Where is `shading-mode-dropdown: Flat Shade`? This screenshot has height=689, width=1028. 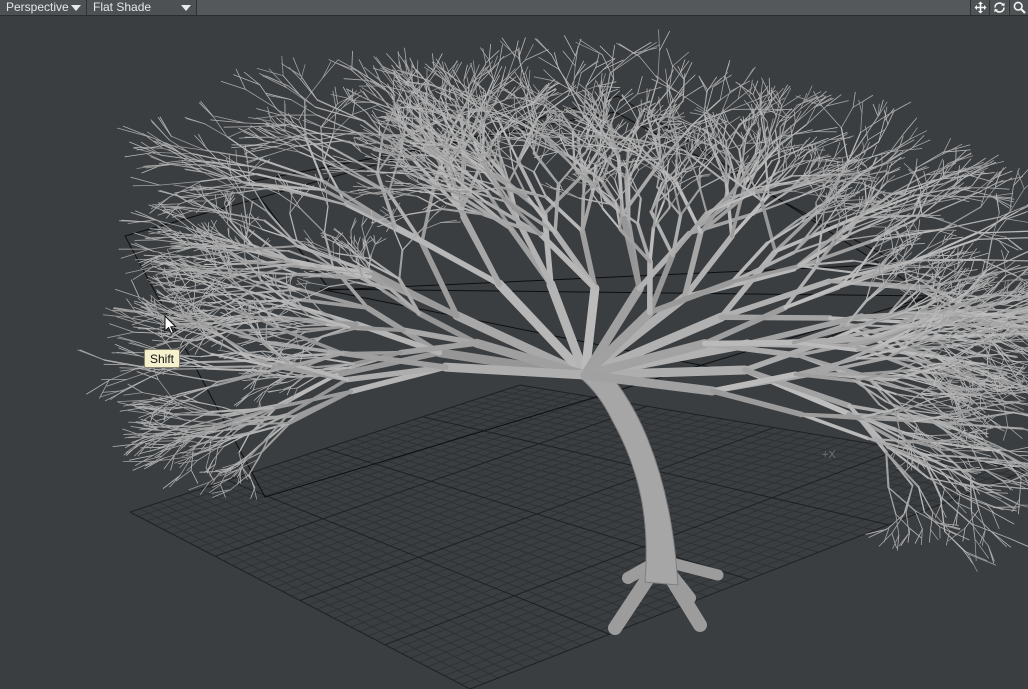 shading-mode-dropdown: Flat Shade is located at coordinates (142, 7).